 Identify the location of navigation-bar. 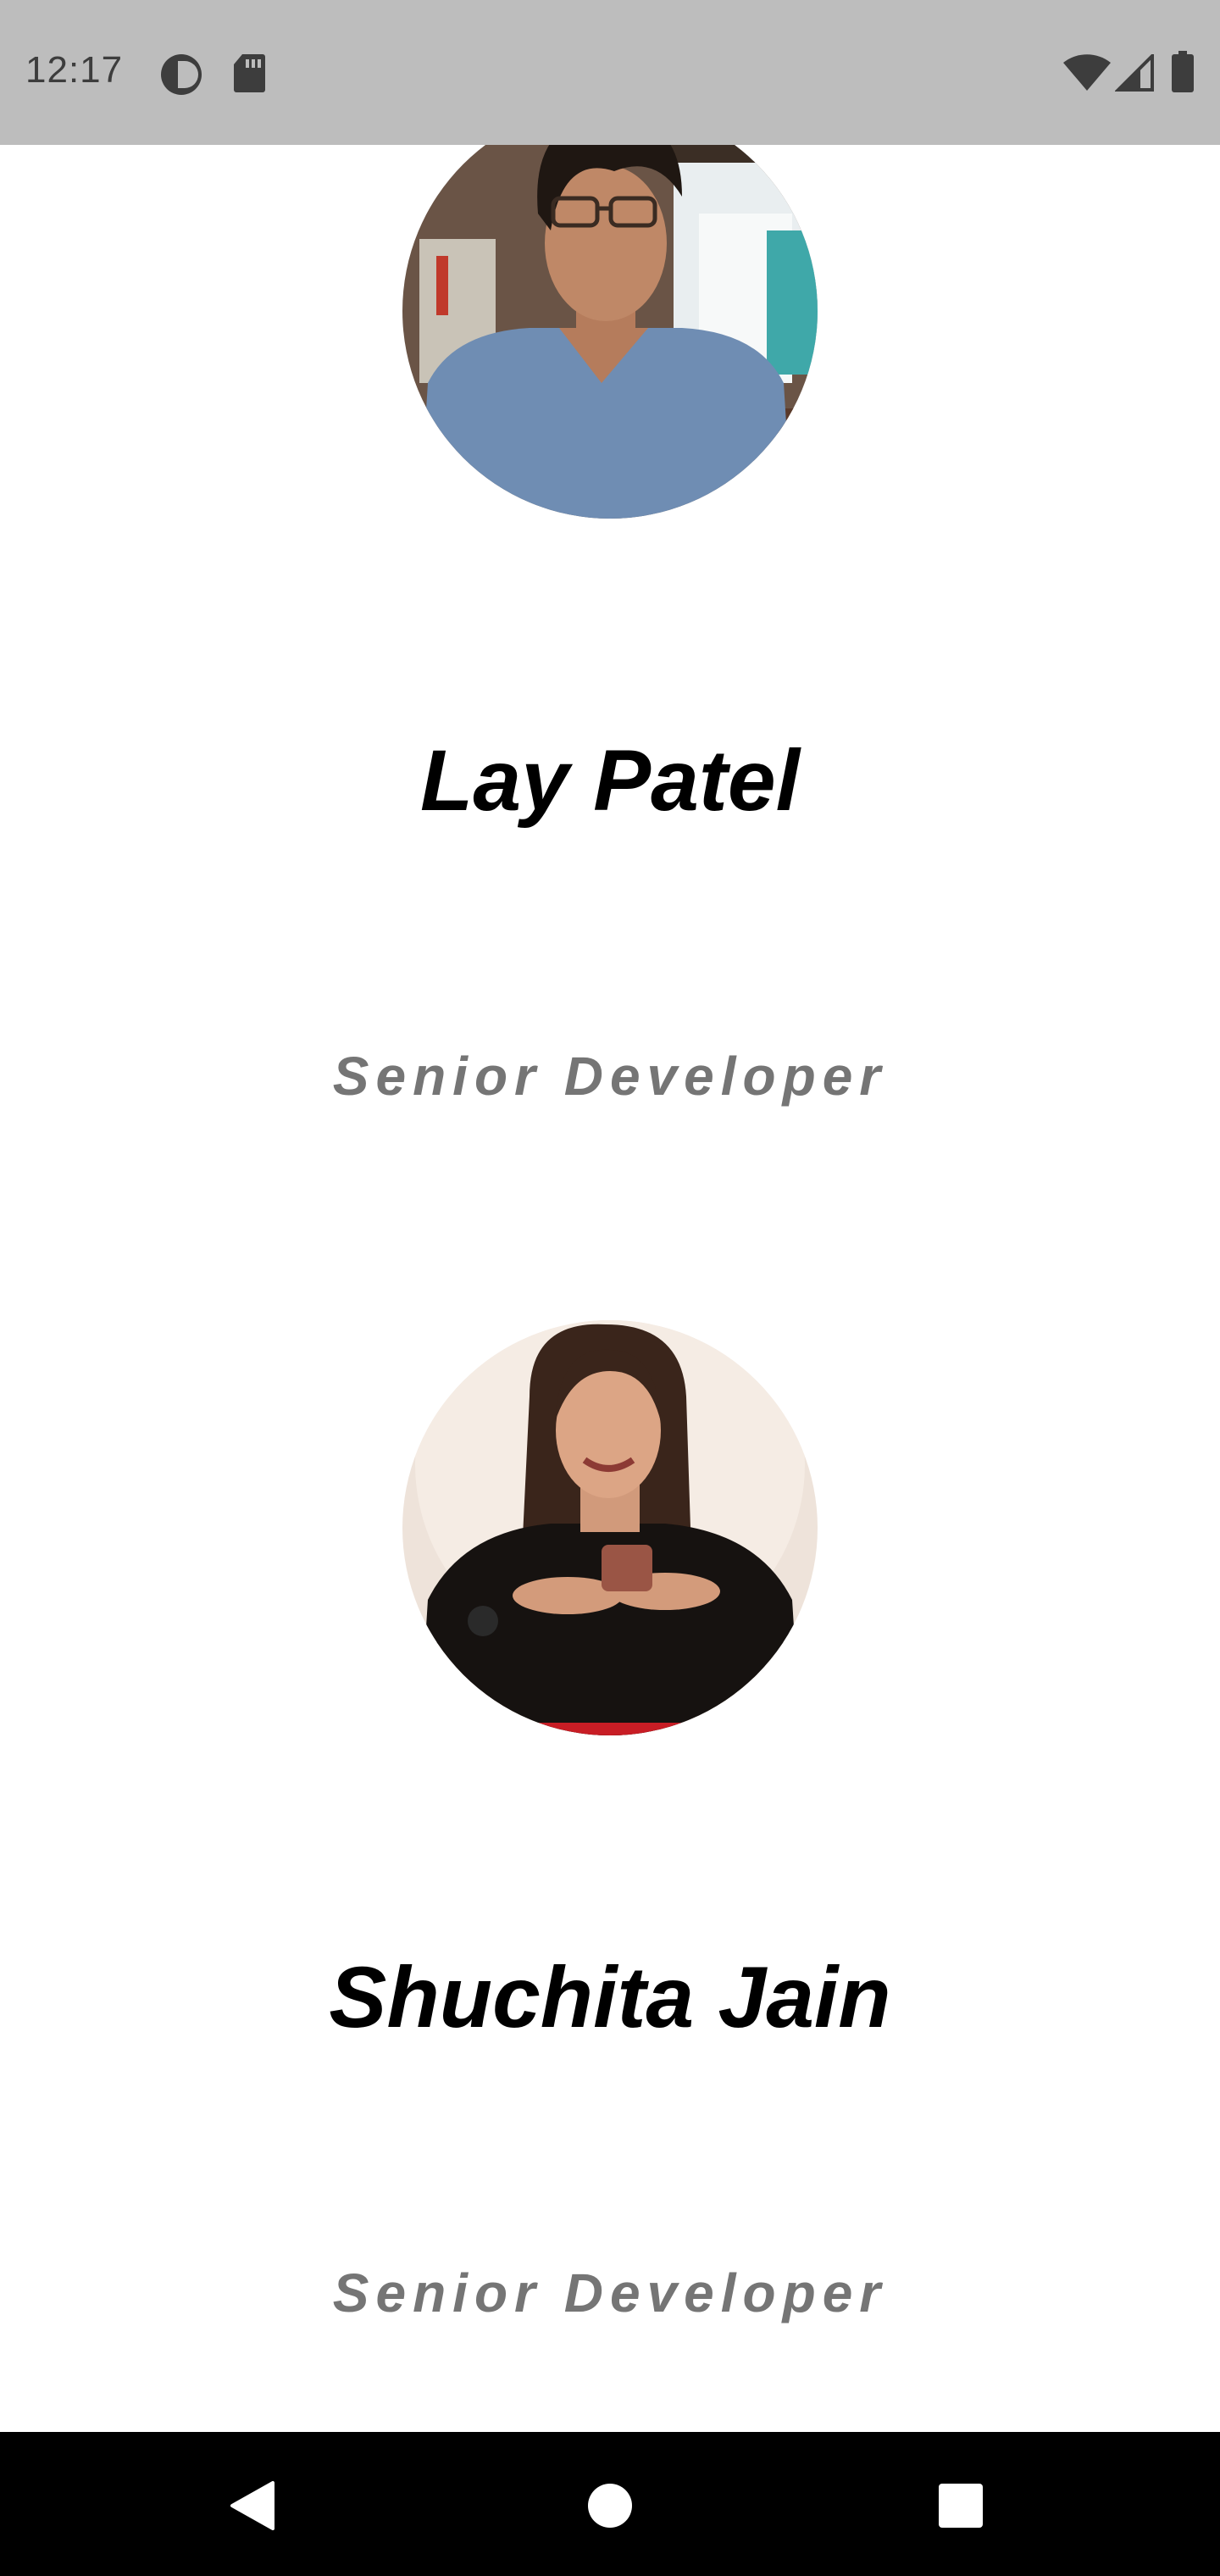
(610, 2504).